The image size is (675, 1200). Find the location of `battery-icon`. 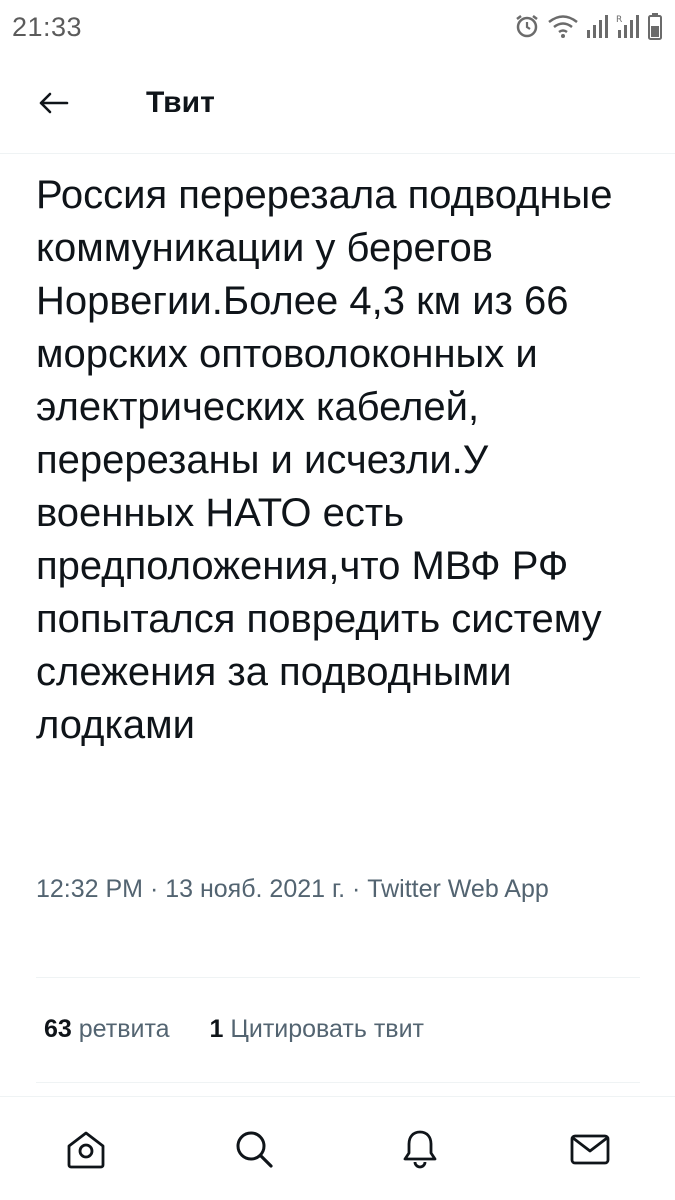

battery-icon is located at coordinates (655, 26).